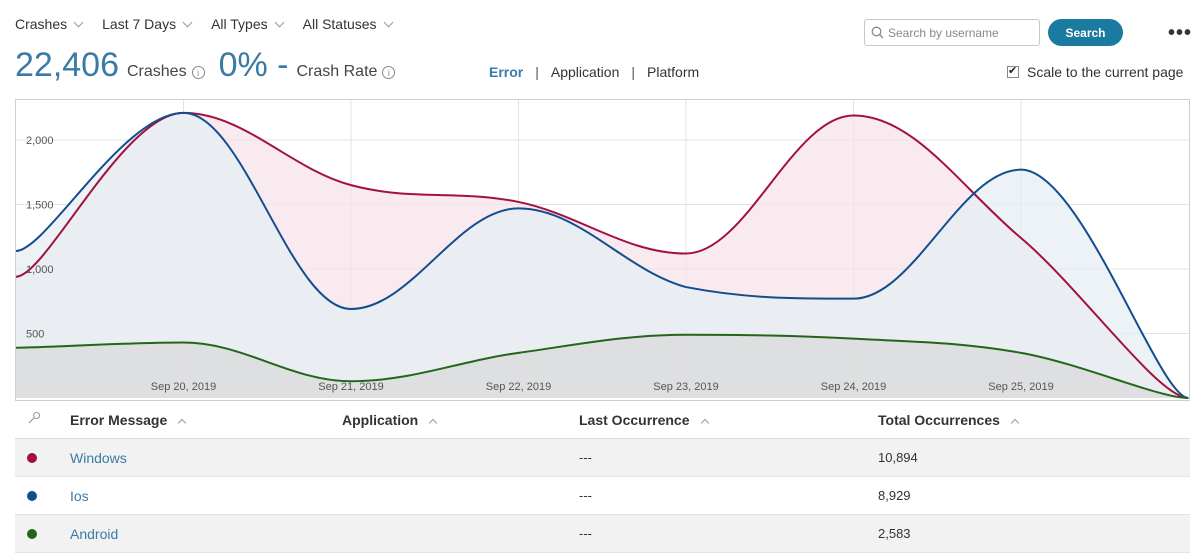 The image size is (1201, 553). Describe the element at coordinates (206, 534) in the screenshot. I see `error-message-cell: Android` at that location.